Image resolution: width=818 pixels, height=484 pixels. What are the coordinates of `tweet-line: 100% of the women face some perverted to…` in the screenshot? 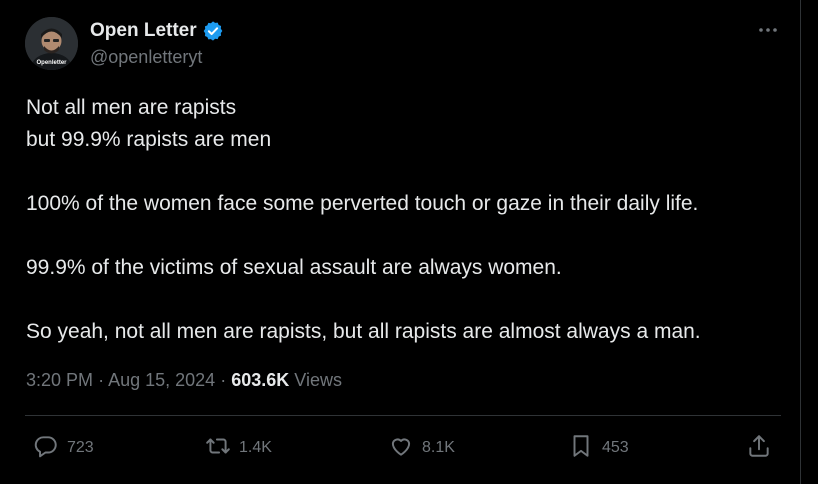 It's located at (362, 203).